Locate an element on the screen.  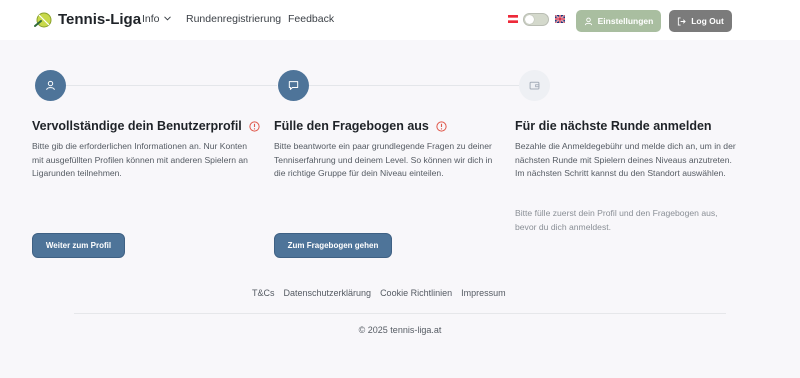
chevron-down-icon is located at coordinates (167, 18).